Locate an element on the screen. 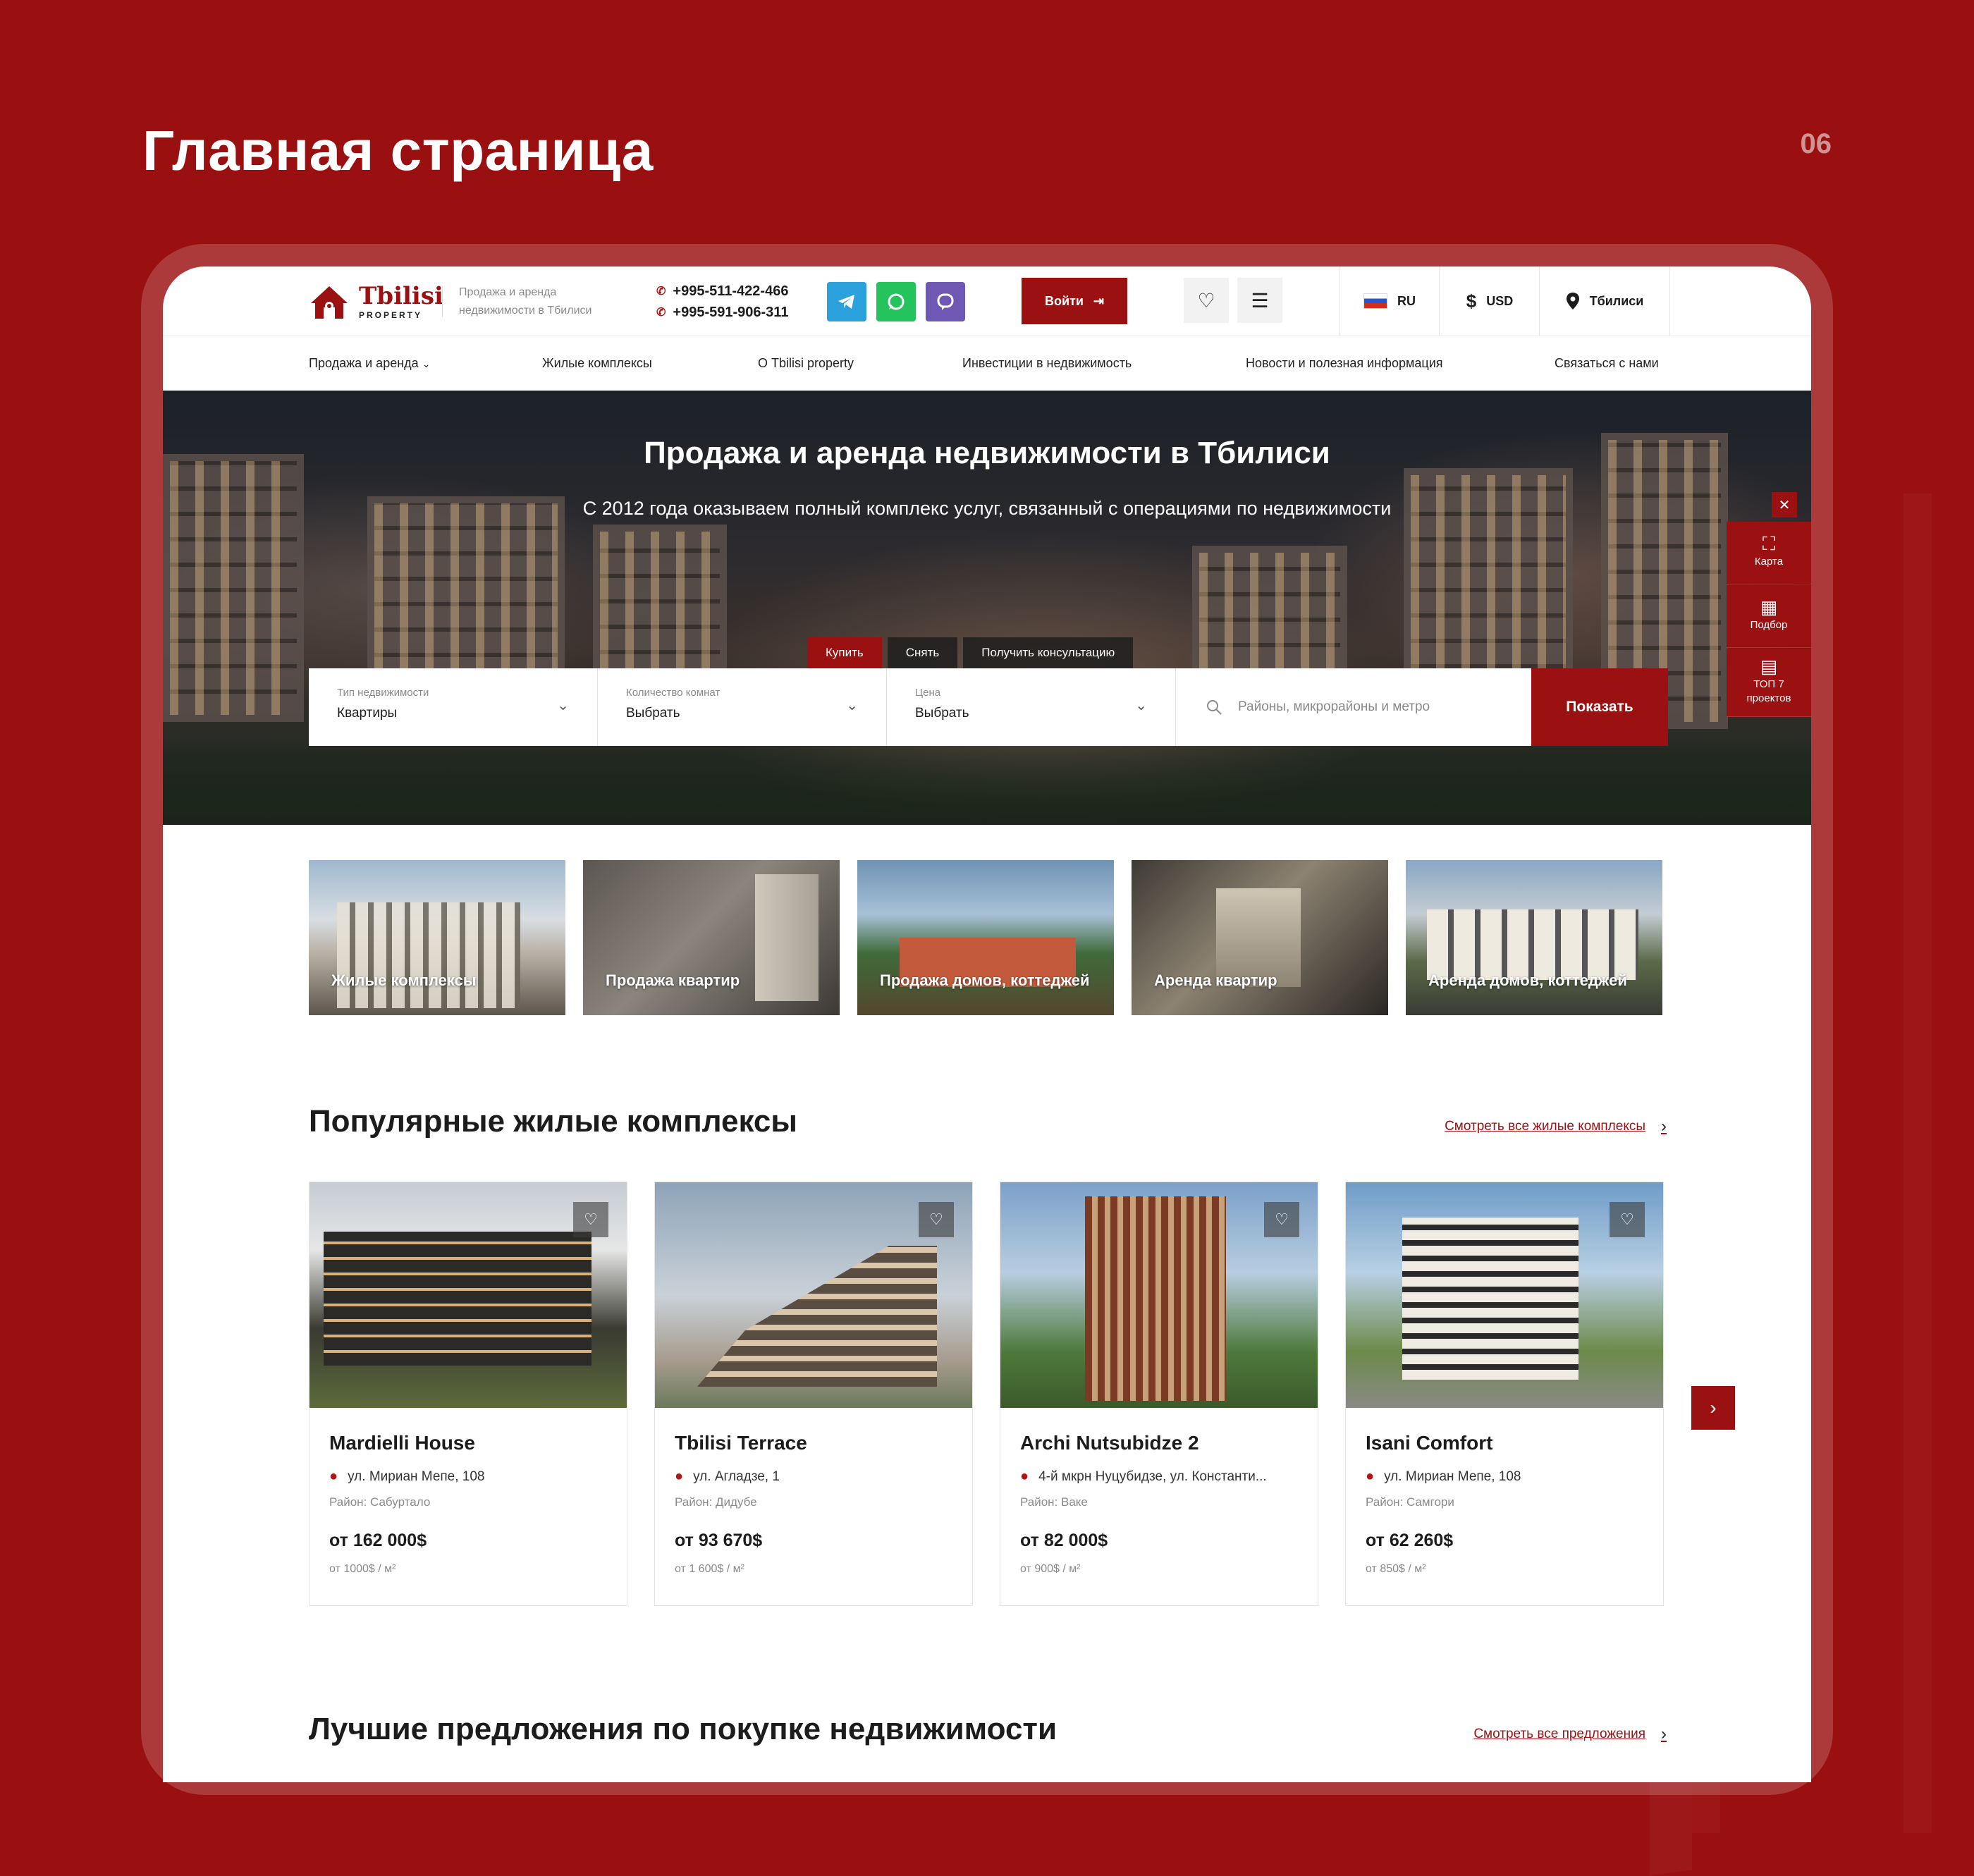 The image size is (1974, 1876). category-image is located at coordinates (787, 937).